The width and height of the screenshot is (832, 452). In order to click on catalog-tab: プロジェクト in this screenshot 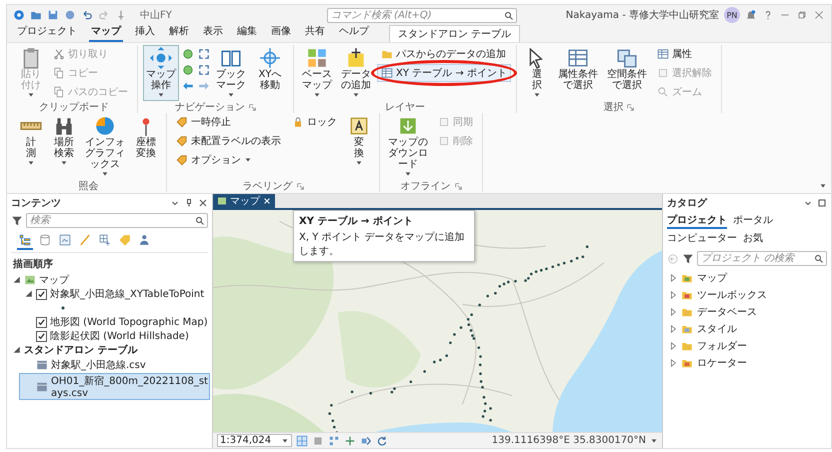, I will do `click(697, 221)`.